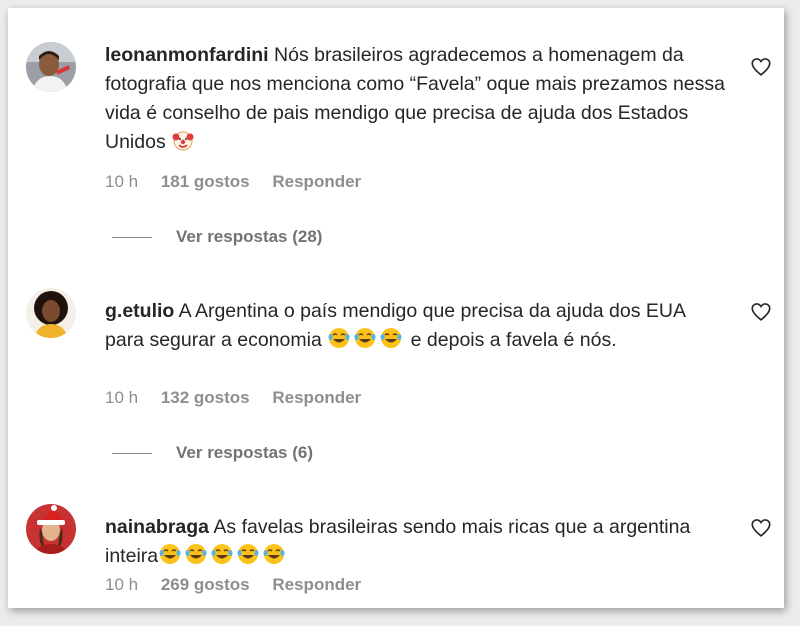 This screenshot has width=800, height=626. I want to click on comment-username: leonanmonfardini, so click(187, 55).